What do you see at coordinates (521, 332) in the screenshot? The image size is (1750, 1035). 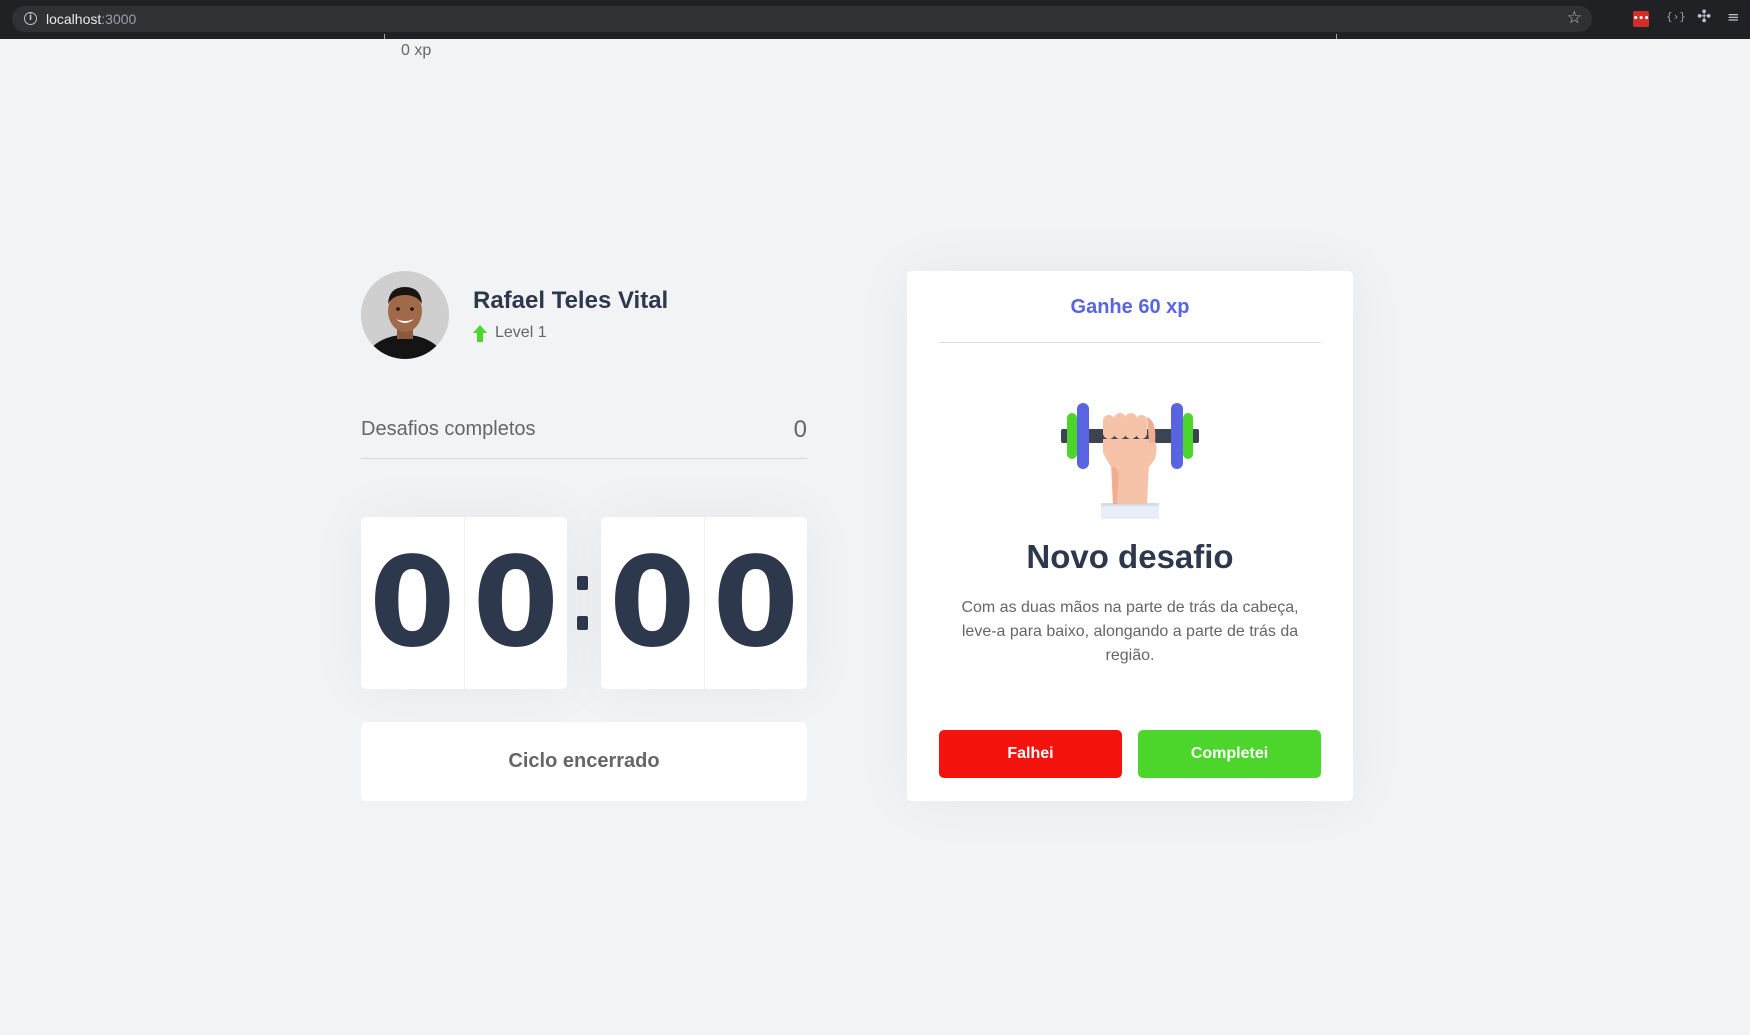 I see `level-text: Level 1` at bounding box center [521, 332].